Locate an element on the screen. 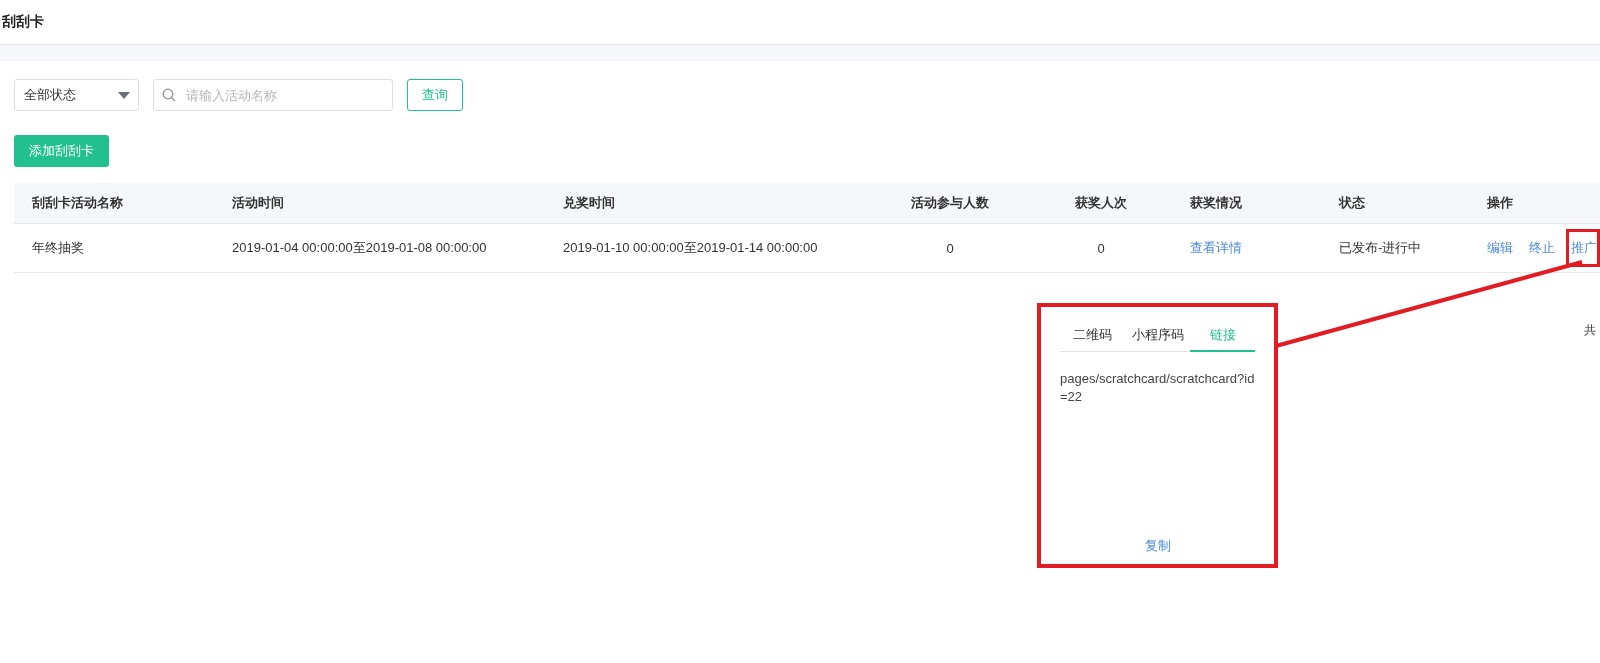 This screenshot has width=1600, height=663. copy-button: 复制 is located at coordinates (1157, 546).